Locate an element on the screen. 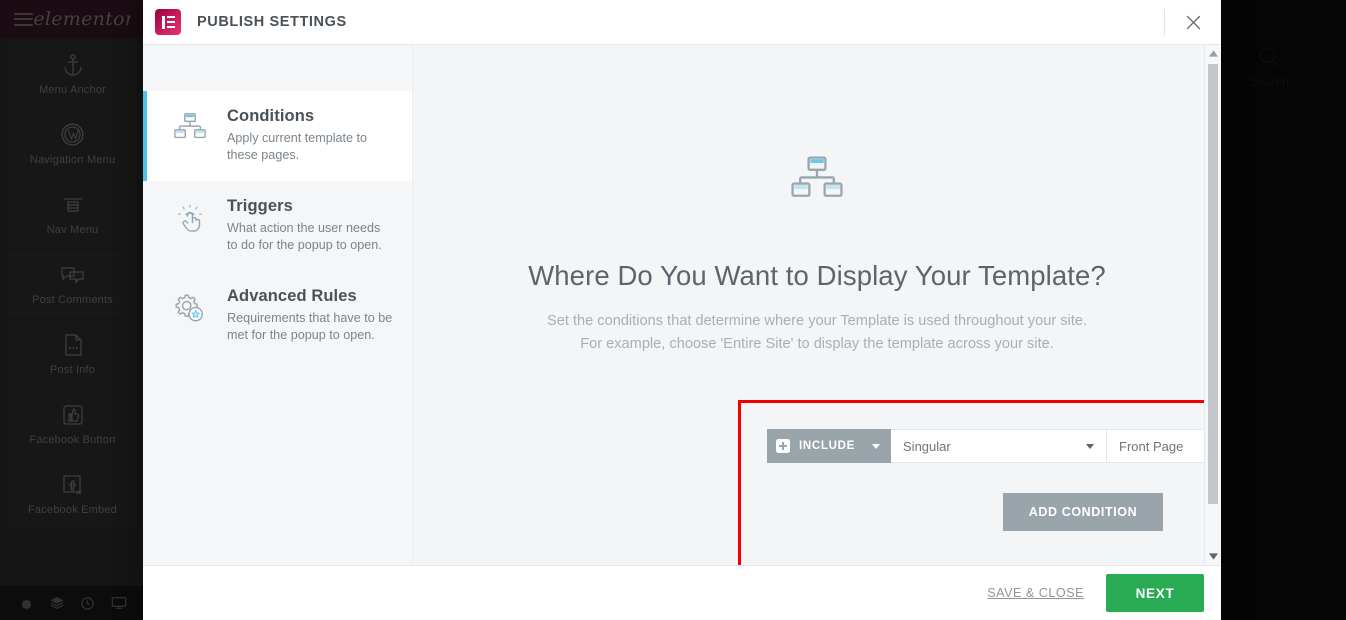  gear-star-icon is located at coordinates (190, 315).